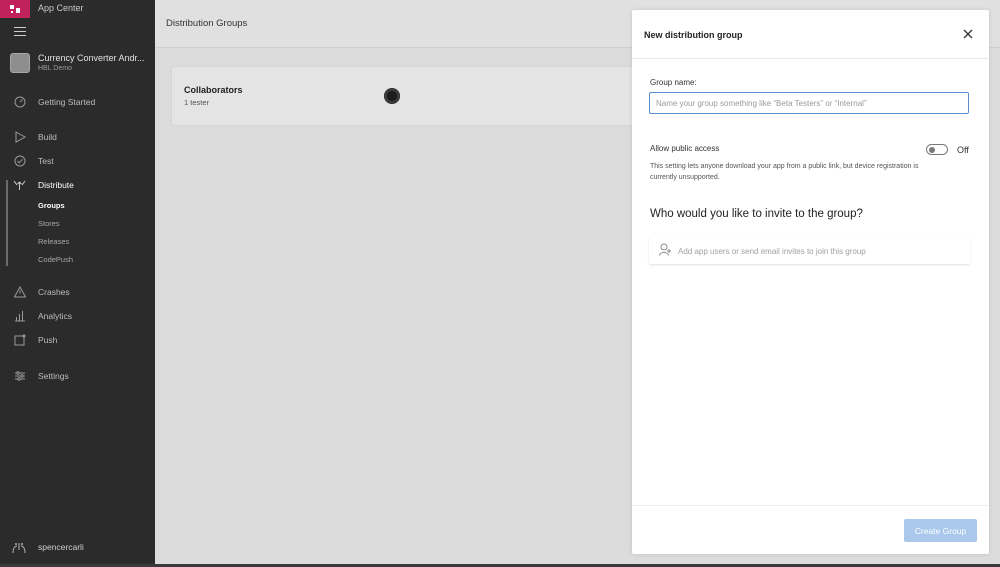  Describe the element at coordinates (55, 259) in the screenshot. I see `sidebar-subitem-codepush: CodePush` at that location.